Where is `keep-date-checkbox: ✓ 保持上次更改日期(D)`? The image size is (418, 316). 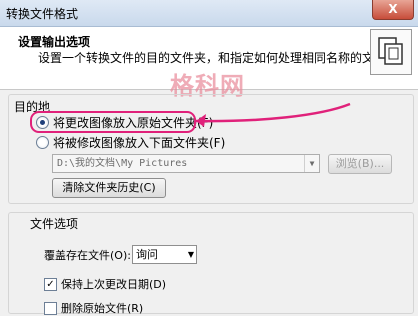 keep-date-checkbox: ✓ 保持上次更改日期(D) is located at coordinates (105, 284).